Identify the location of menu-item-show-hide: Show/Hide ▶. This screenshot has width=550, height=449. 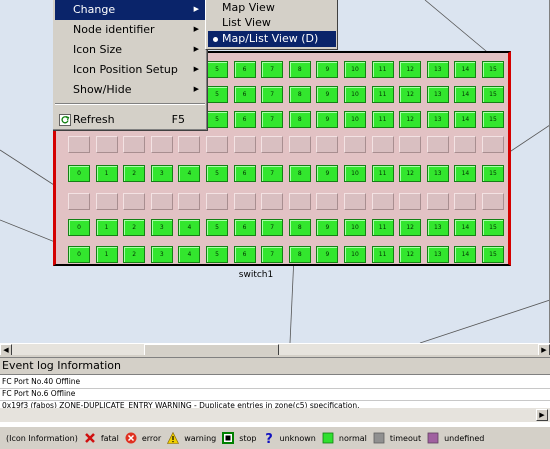
(130, 90).